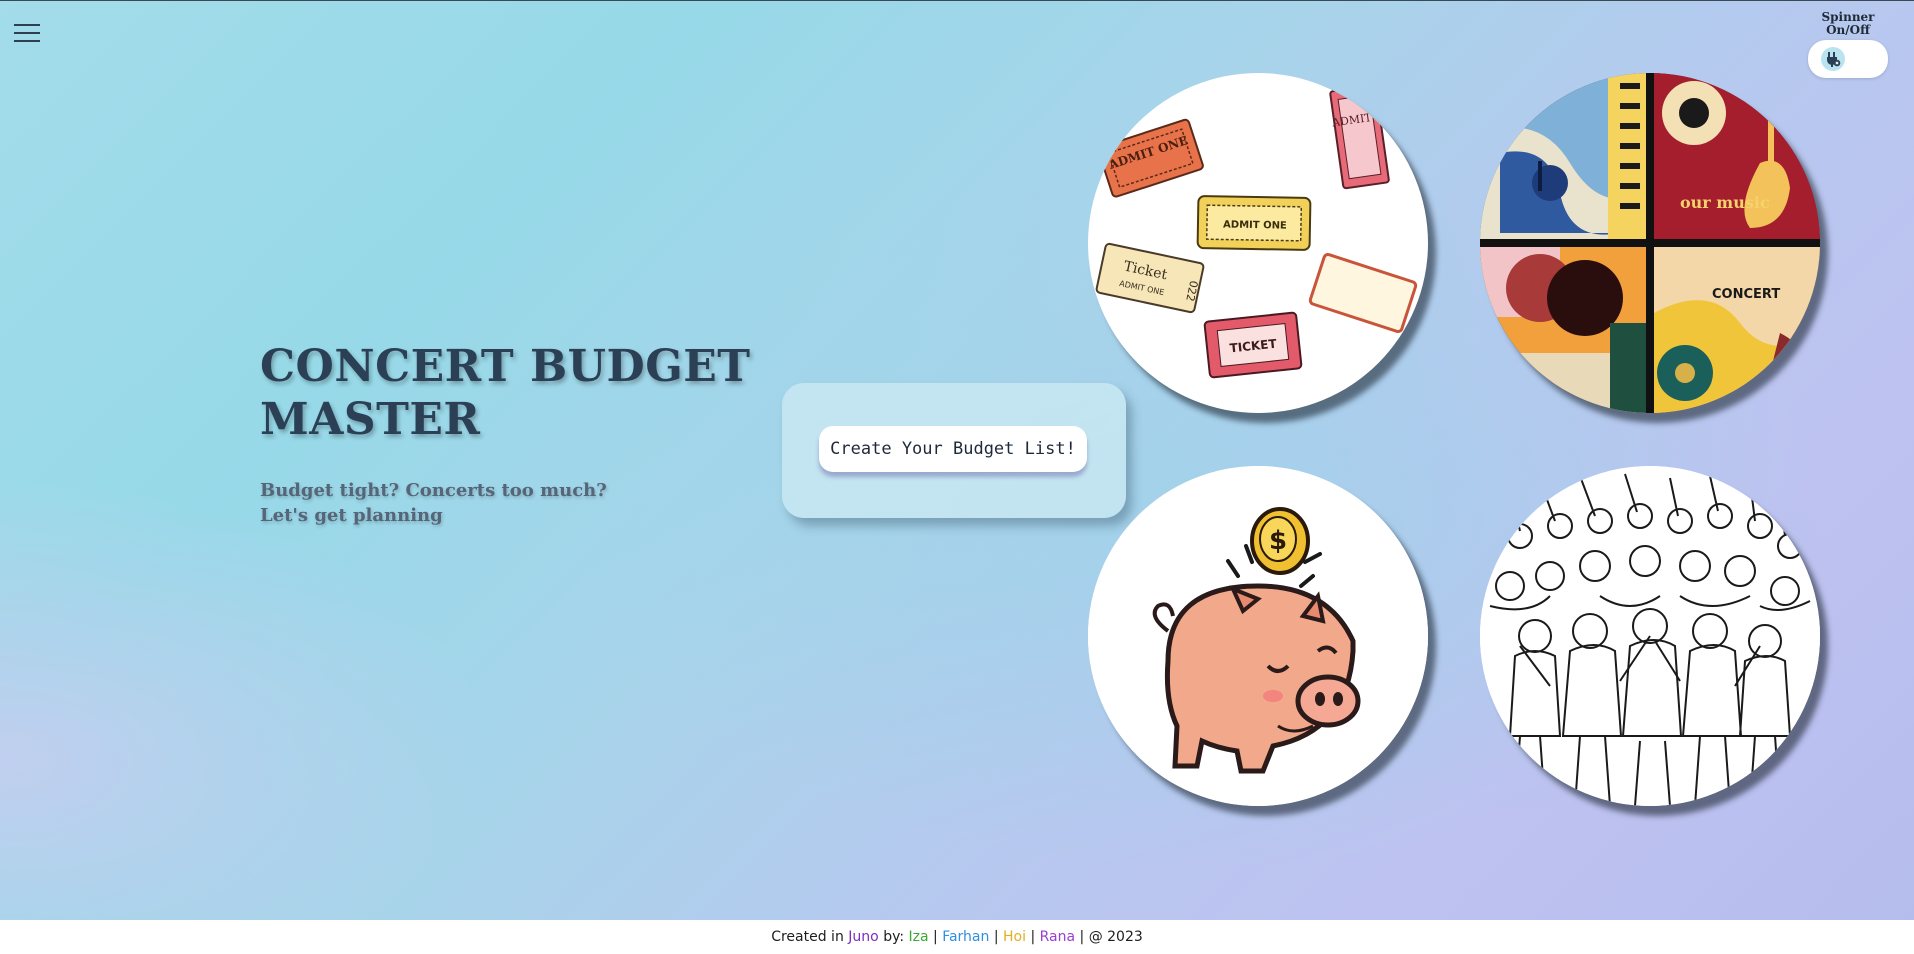  Describe the element at coordinates (1115, 937) in the screenshot. I see `footer-copyright: @ 2023` at that location.